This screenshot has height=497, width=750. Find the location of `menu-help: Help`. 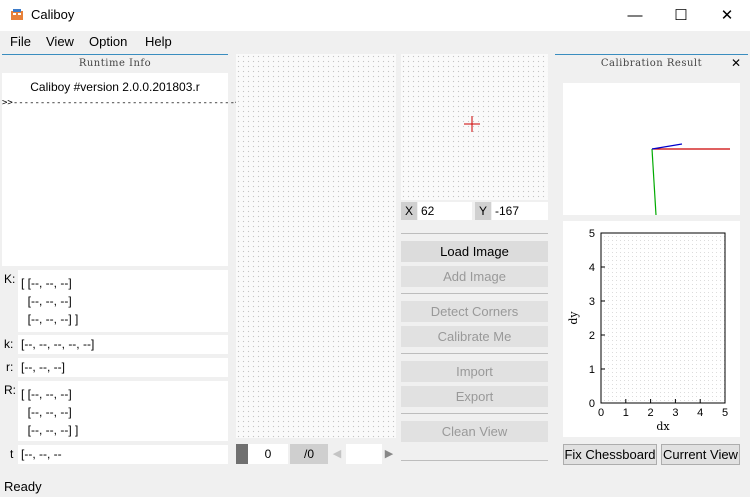

menu-help: Help is located at coordinates (158, 41).